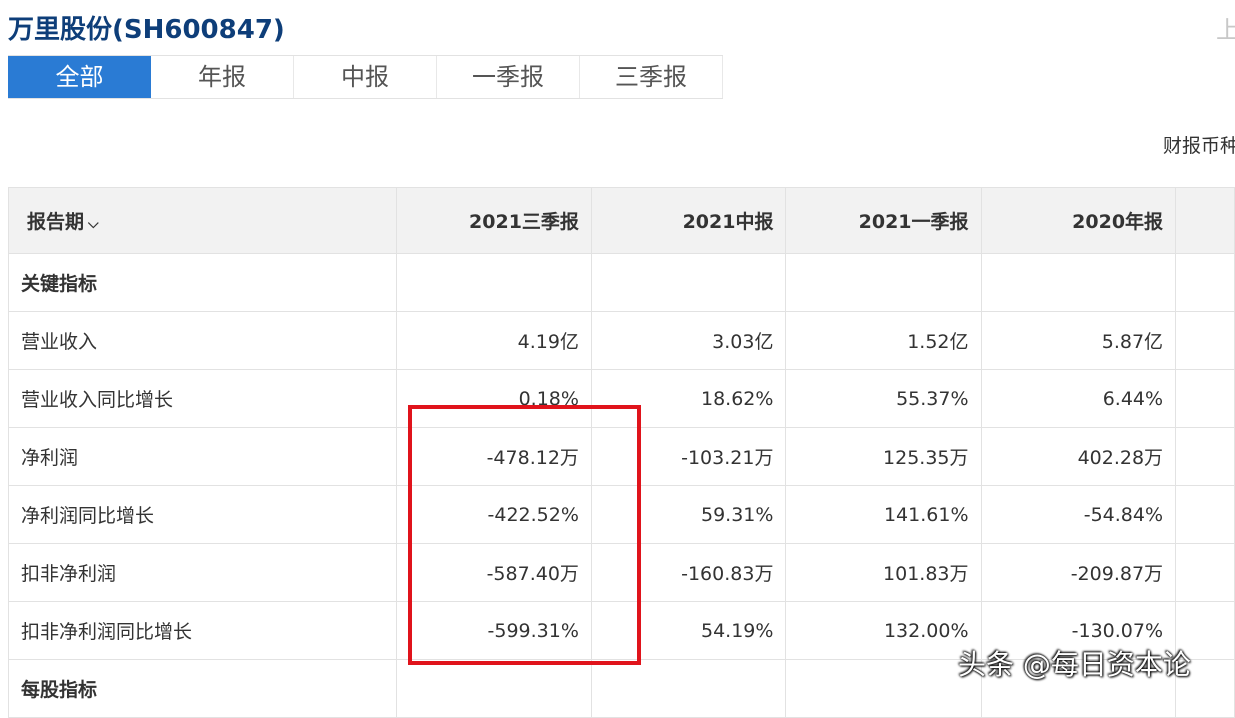 The image size is (1235, 718). What do you see at coordinates (688, 220) in the screenshot?
I see `column-header: 2021中报` at bounding box center [688, 220].